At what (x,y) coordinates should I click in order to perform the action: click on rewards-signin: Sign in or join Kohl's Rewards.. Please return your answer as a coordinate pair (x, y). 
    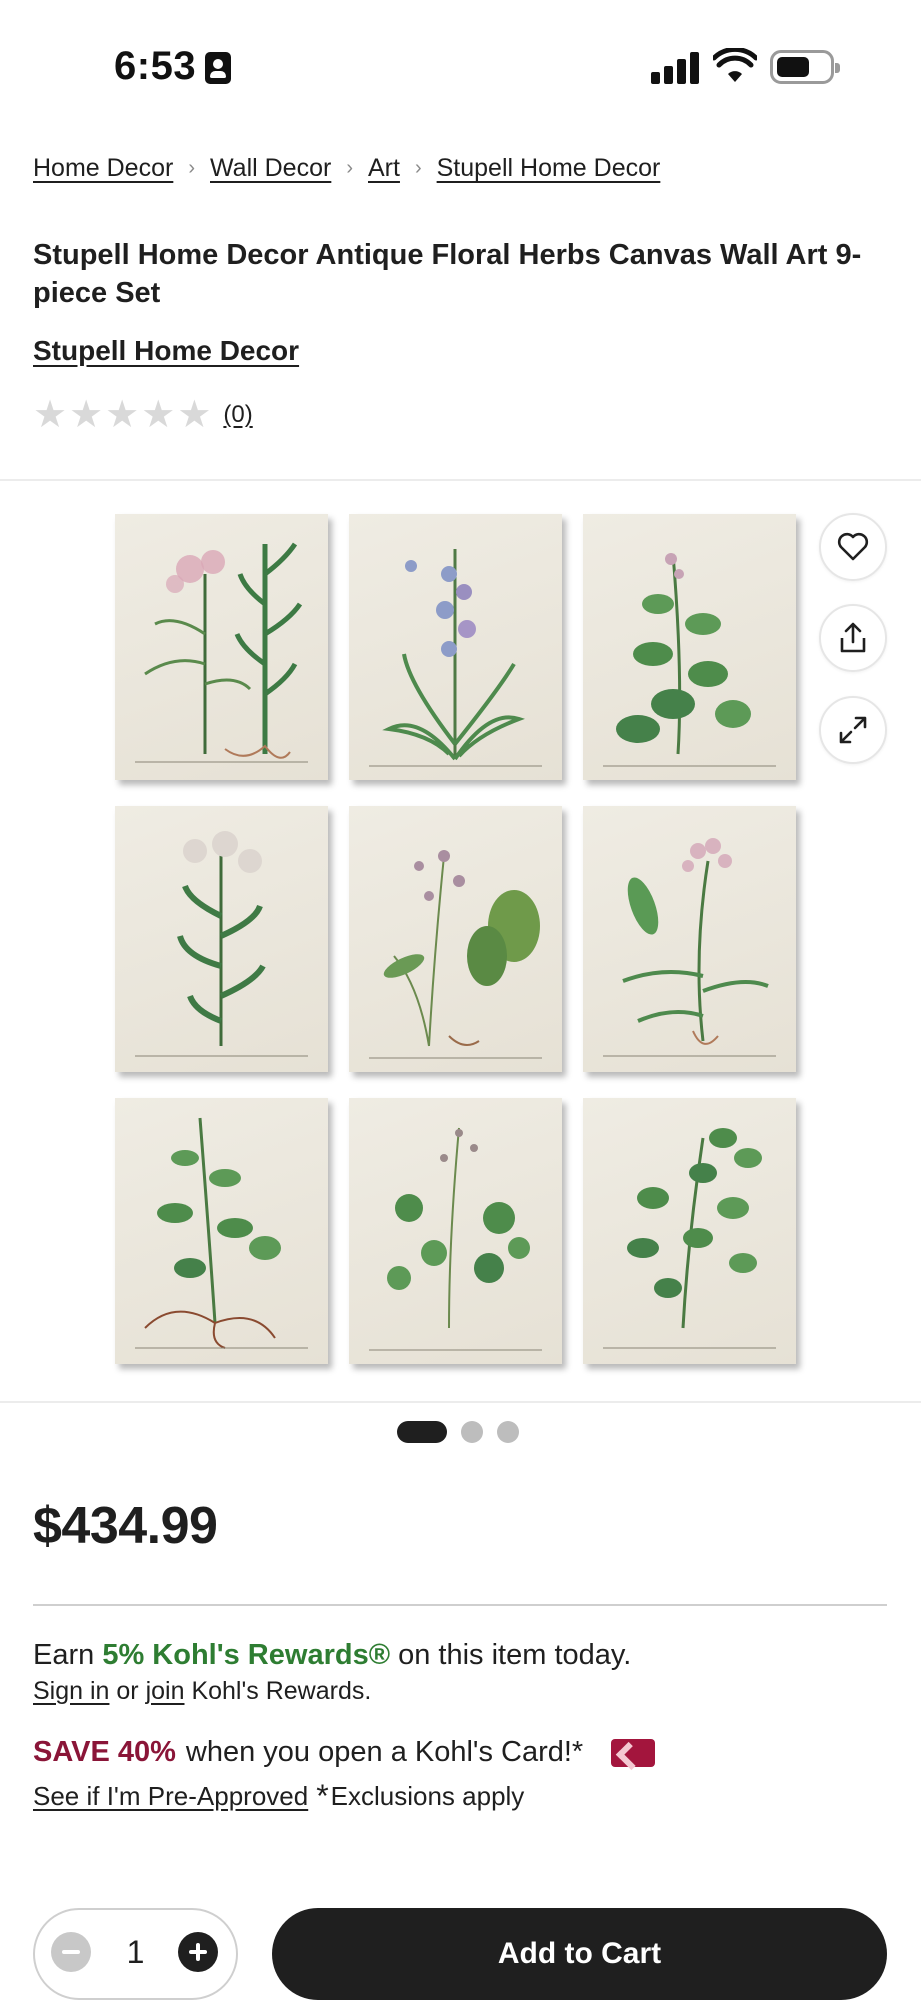
    Looking at the image, I should click on (202, 1691).